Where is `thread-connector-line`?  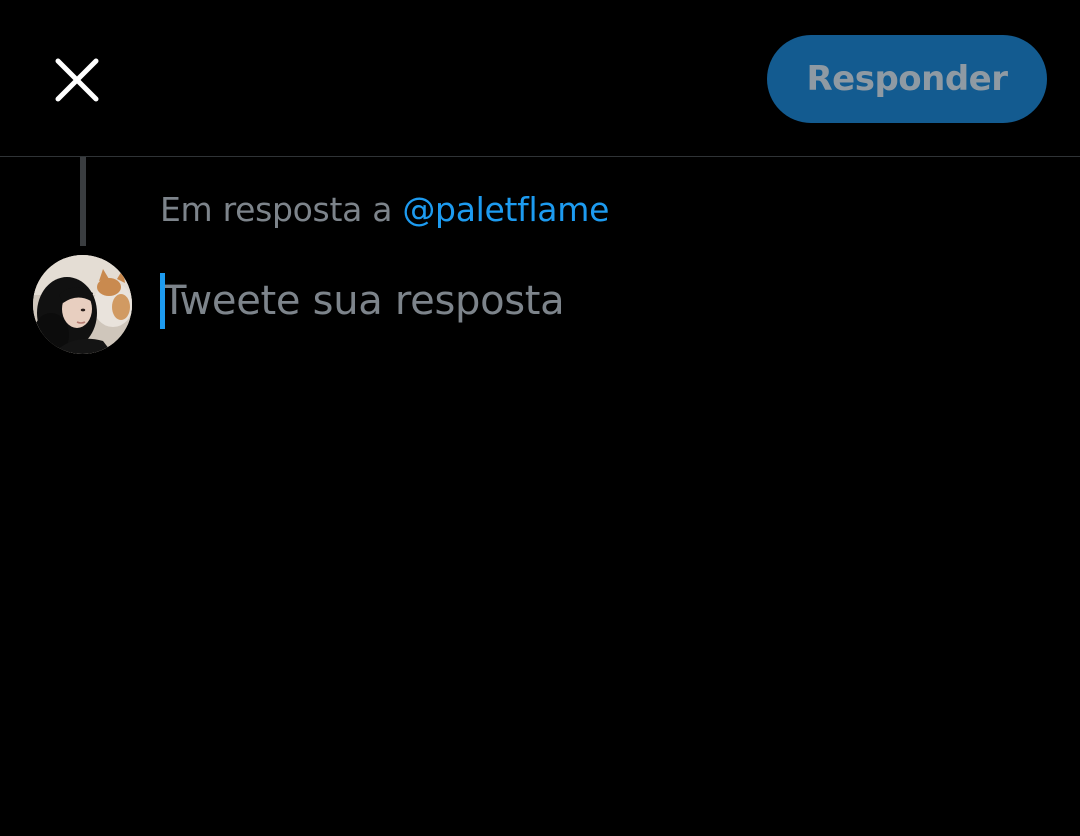 thread-connector-line is located at coordinates (83, 201).